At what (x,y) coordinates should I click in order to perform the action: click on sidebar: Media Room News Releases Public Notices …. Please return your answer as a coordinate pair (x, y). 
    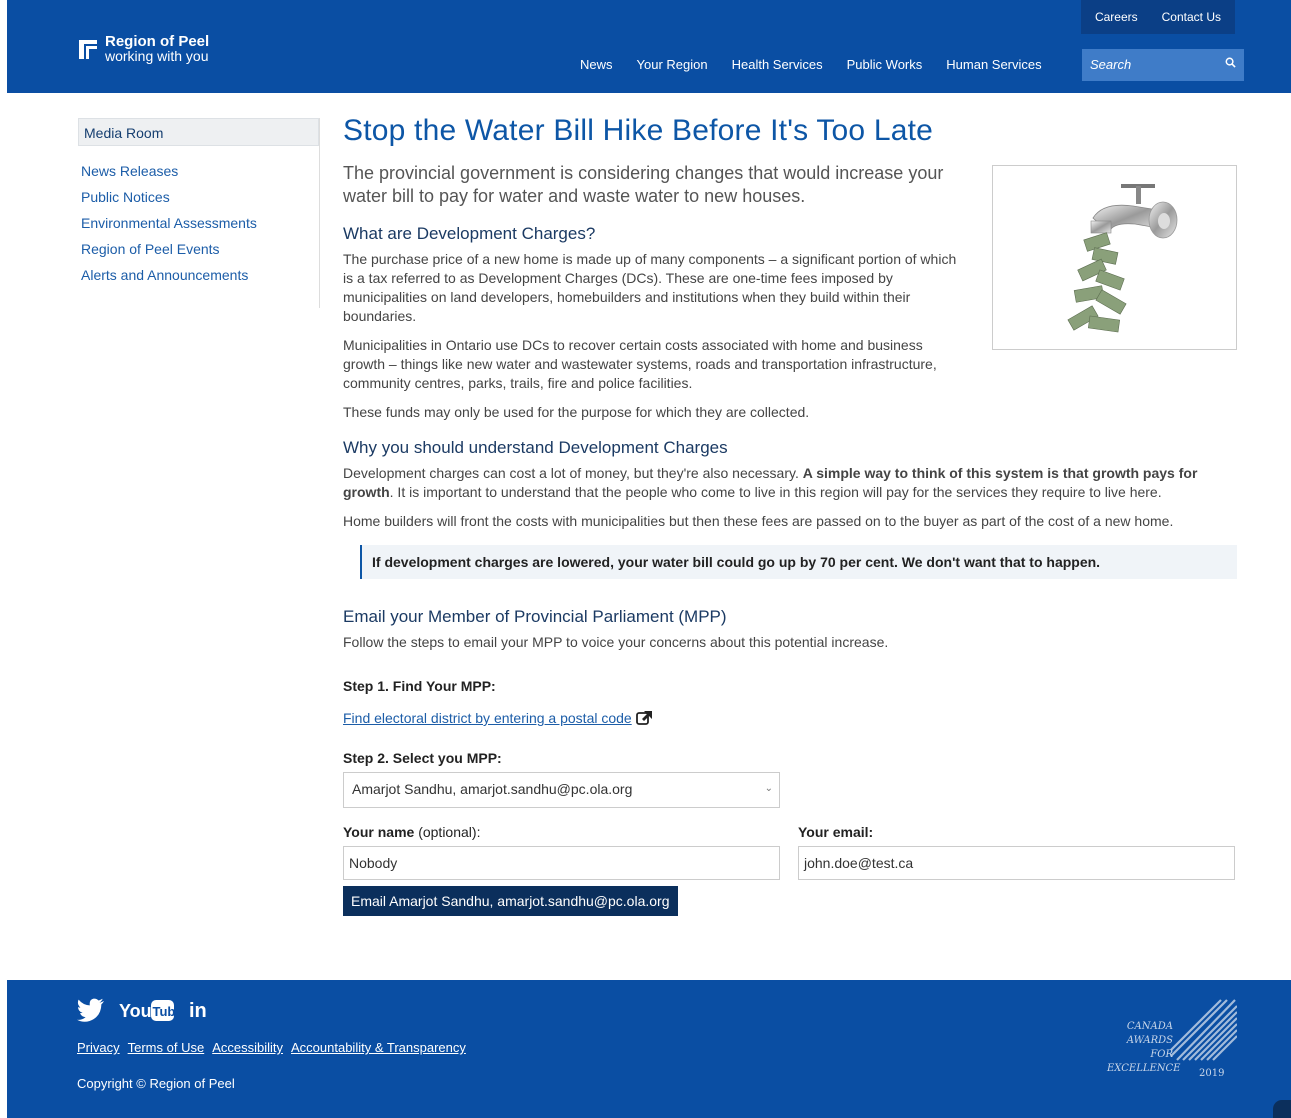
    Looking at the image, I should click on (199, 213).